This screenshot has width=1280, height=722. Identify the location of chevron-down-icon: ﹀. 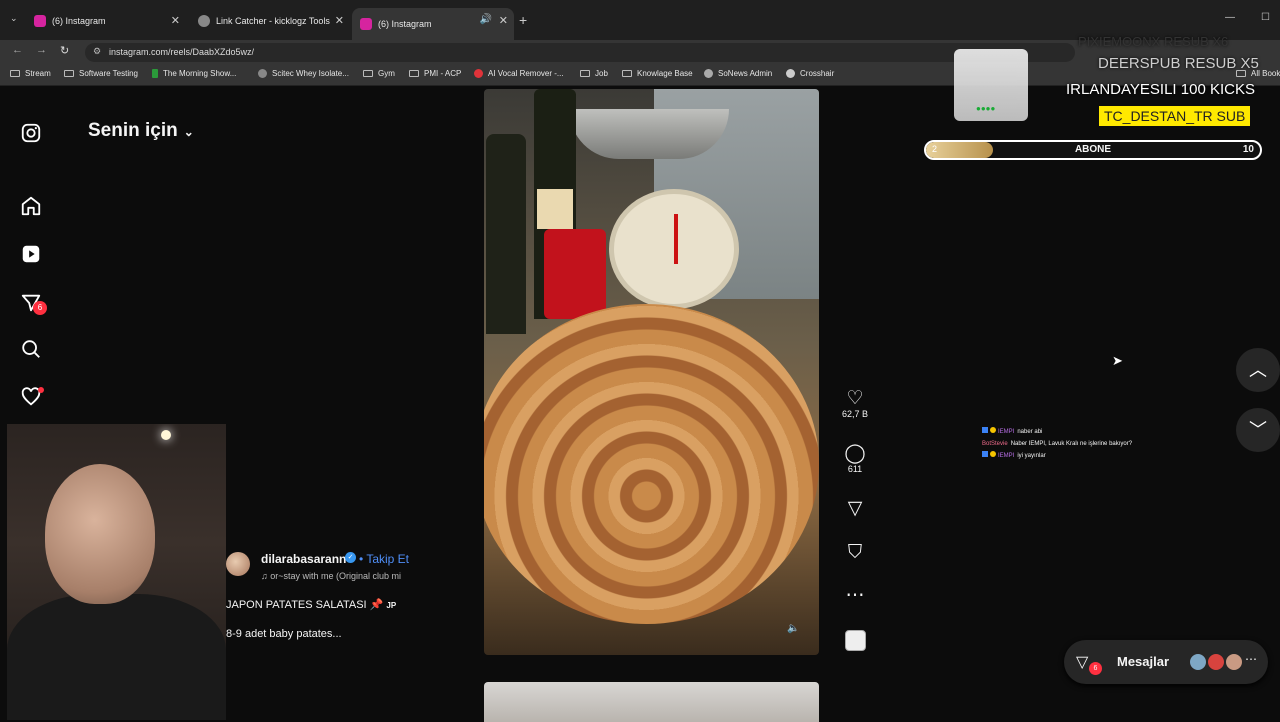
(1258, 430).